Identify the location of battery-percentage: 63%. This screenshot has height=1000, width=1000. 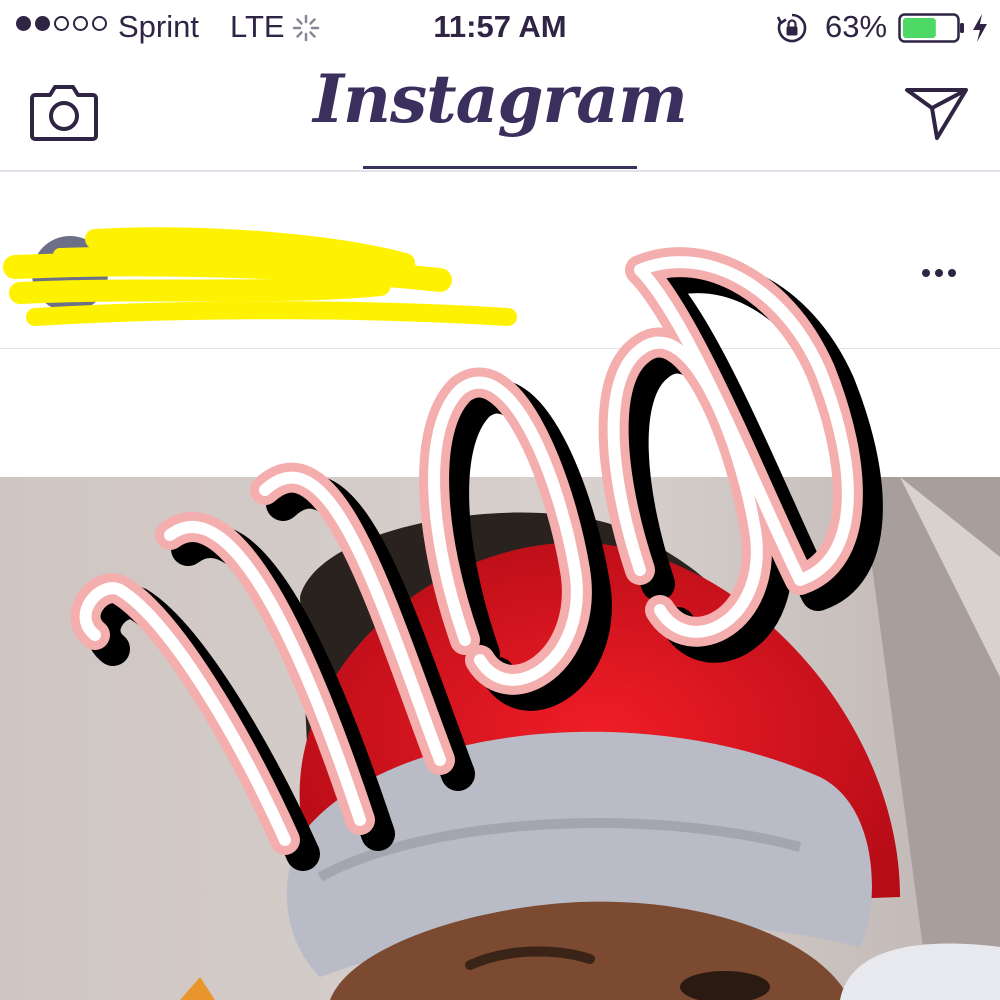
(856, 26).